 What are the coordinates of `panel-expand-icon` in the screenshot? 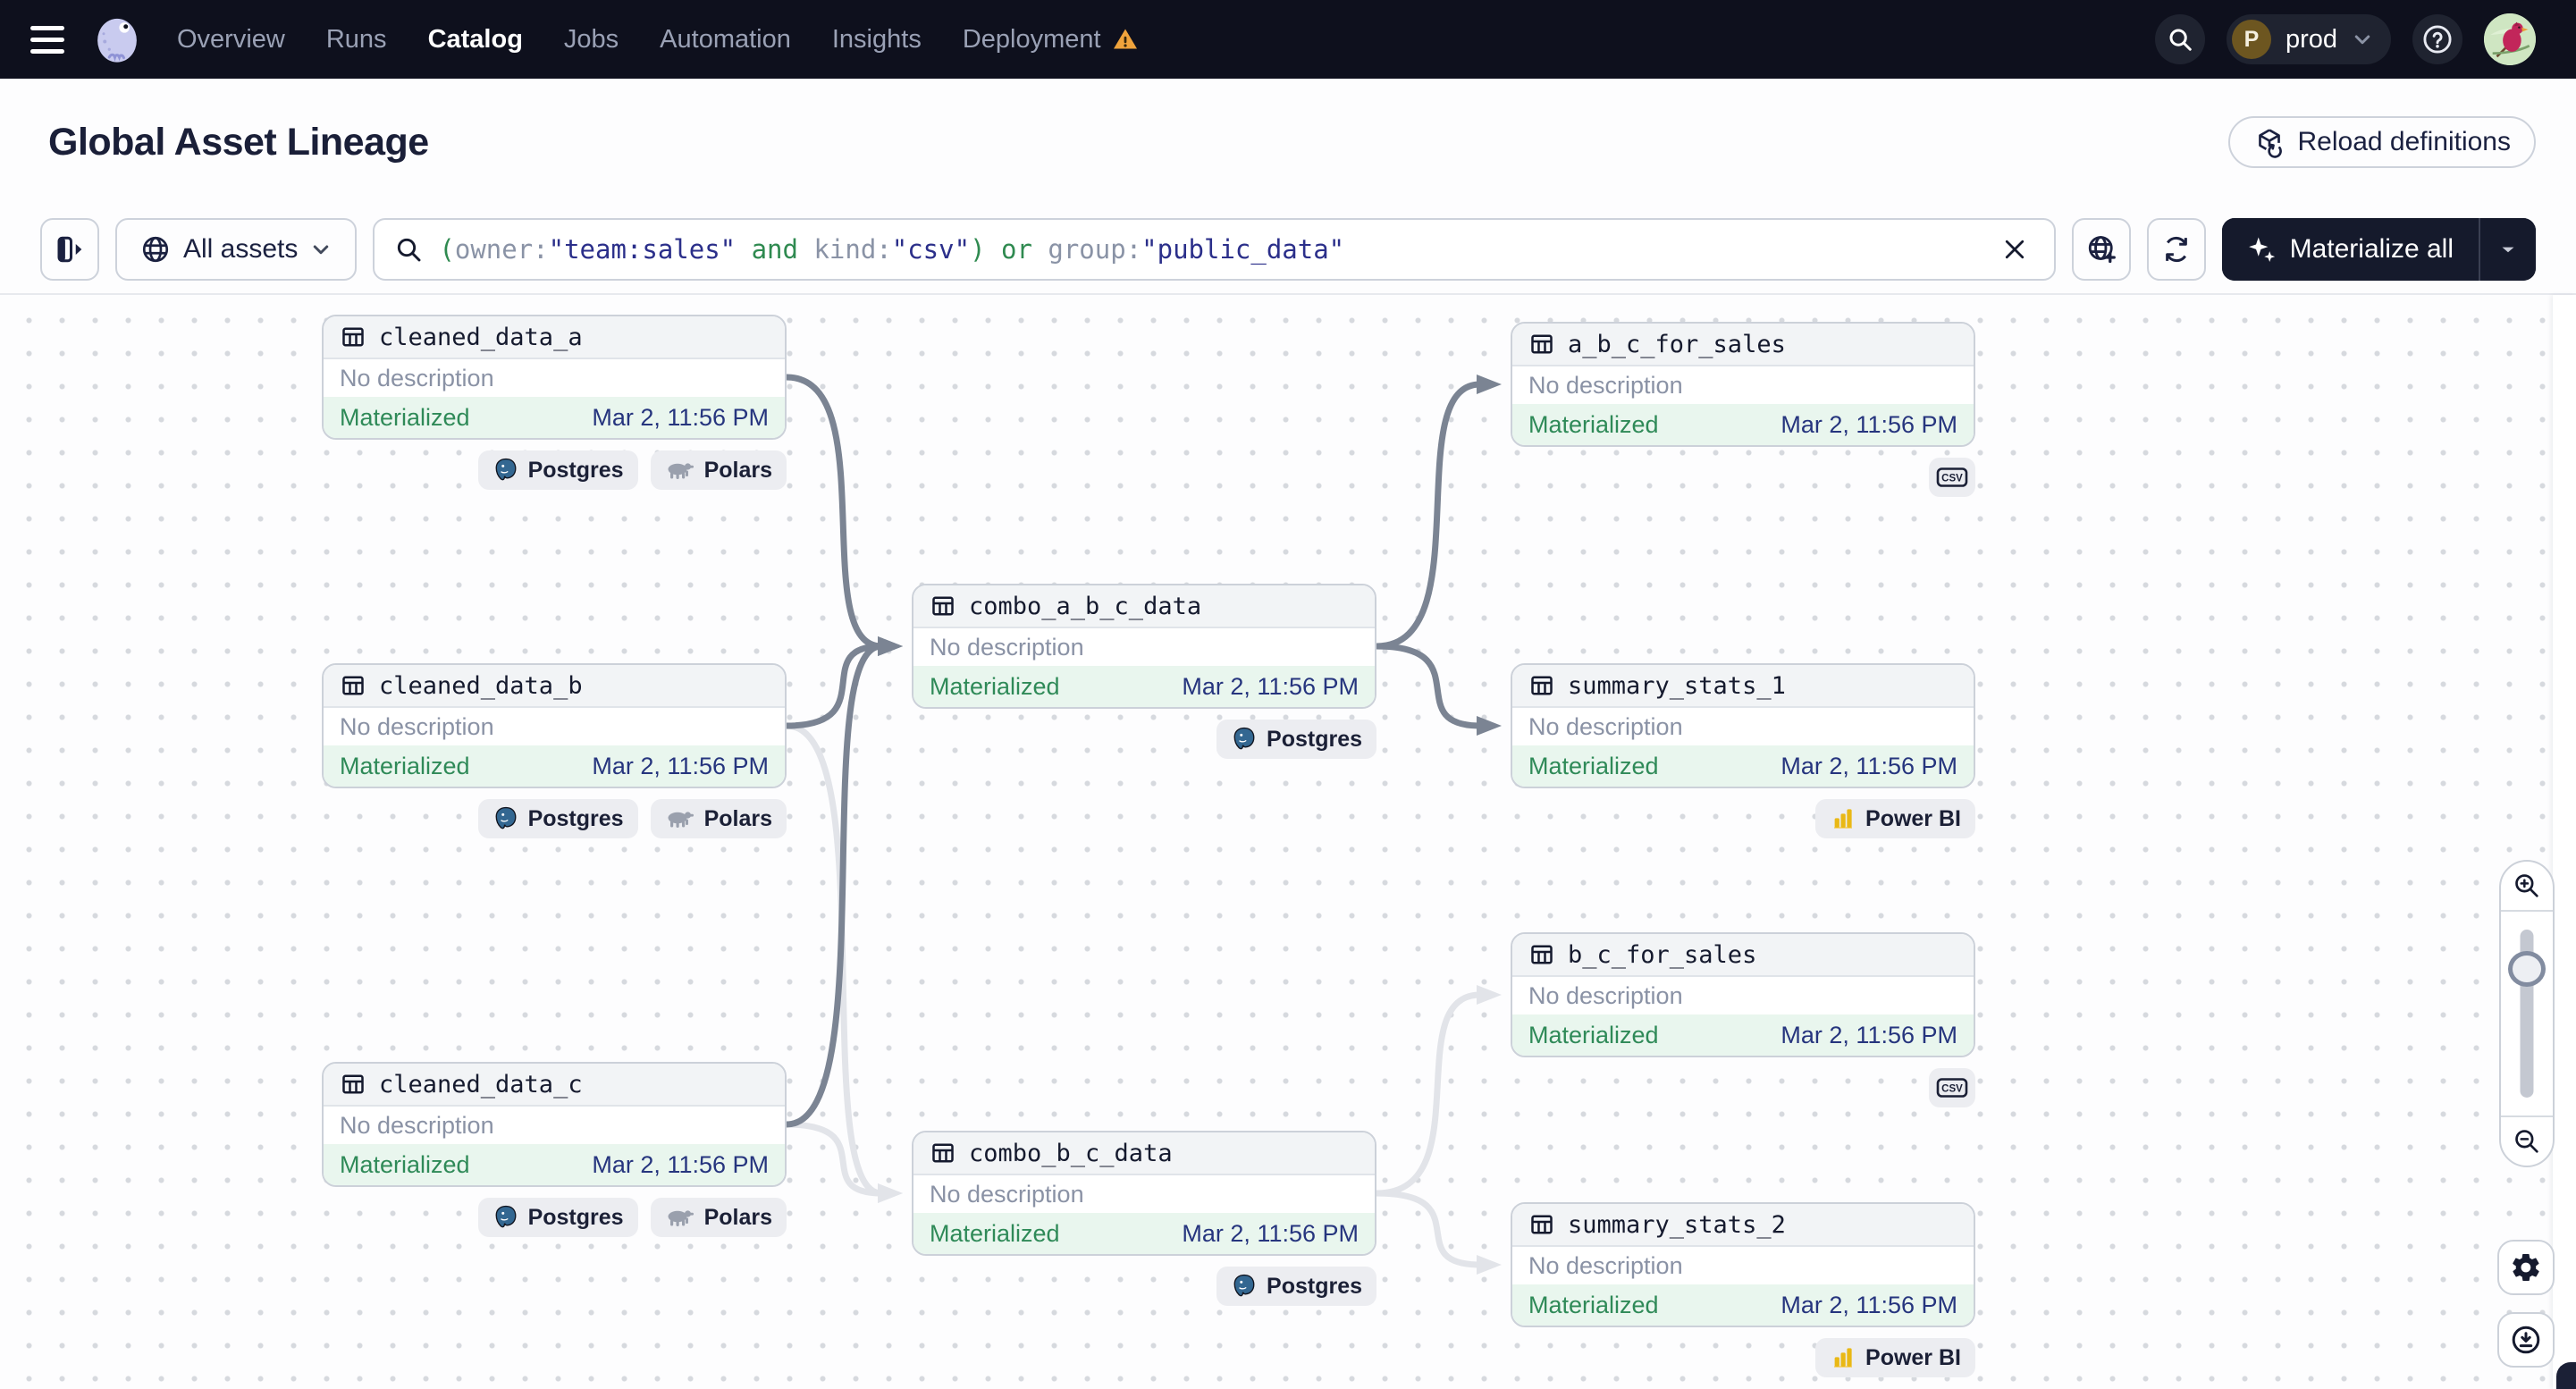 It's located at (70, 249).